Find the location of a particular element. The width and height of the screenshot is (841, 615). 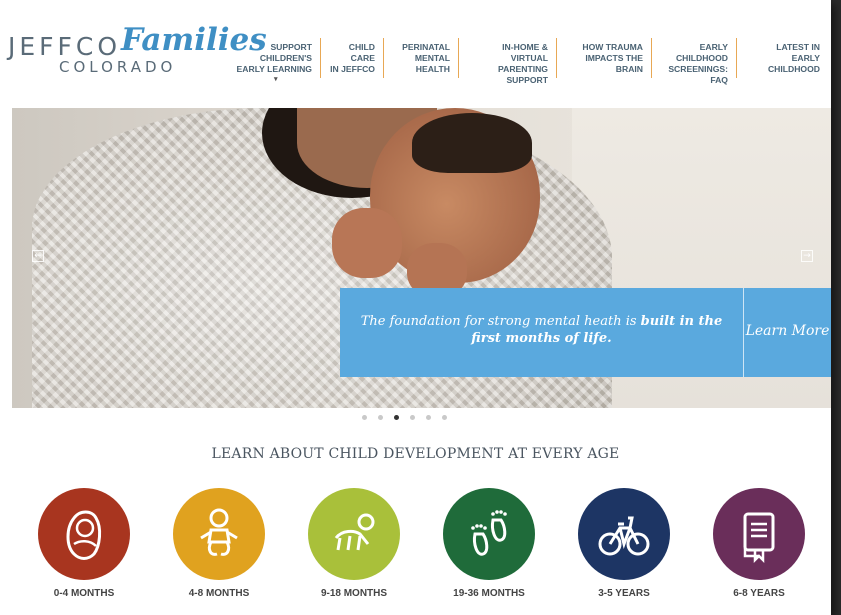

nav-item-trauma-brain: HOW TRAUMA IMPACTS THE BRAIN is located at coordinates (604, 58).